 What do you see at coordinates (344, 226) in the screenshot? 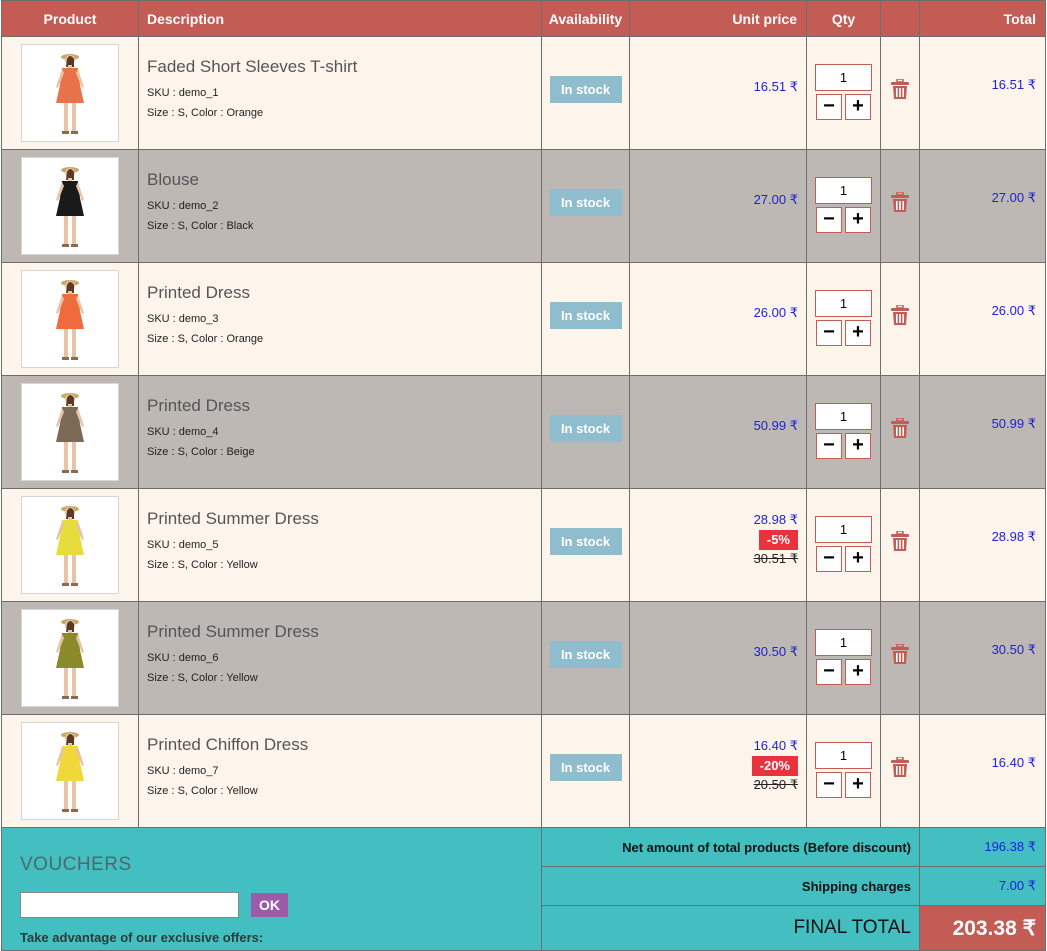
I see `product-attributes: Size : S, Color : Black` at bounding box center [344, 226].